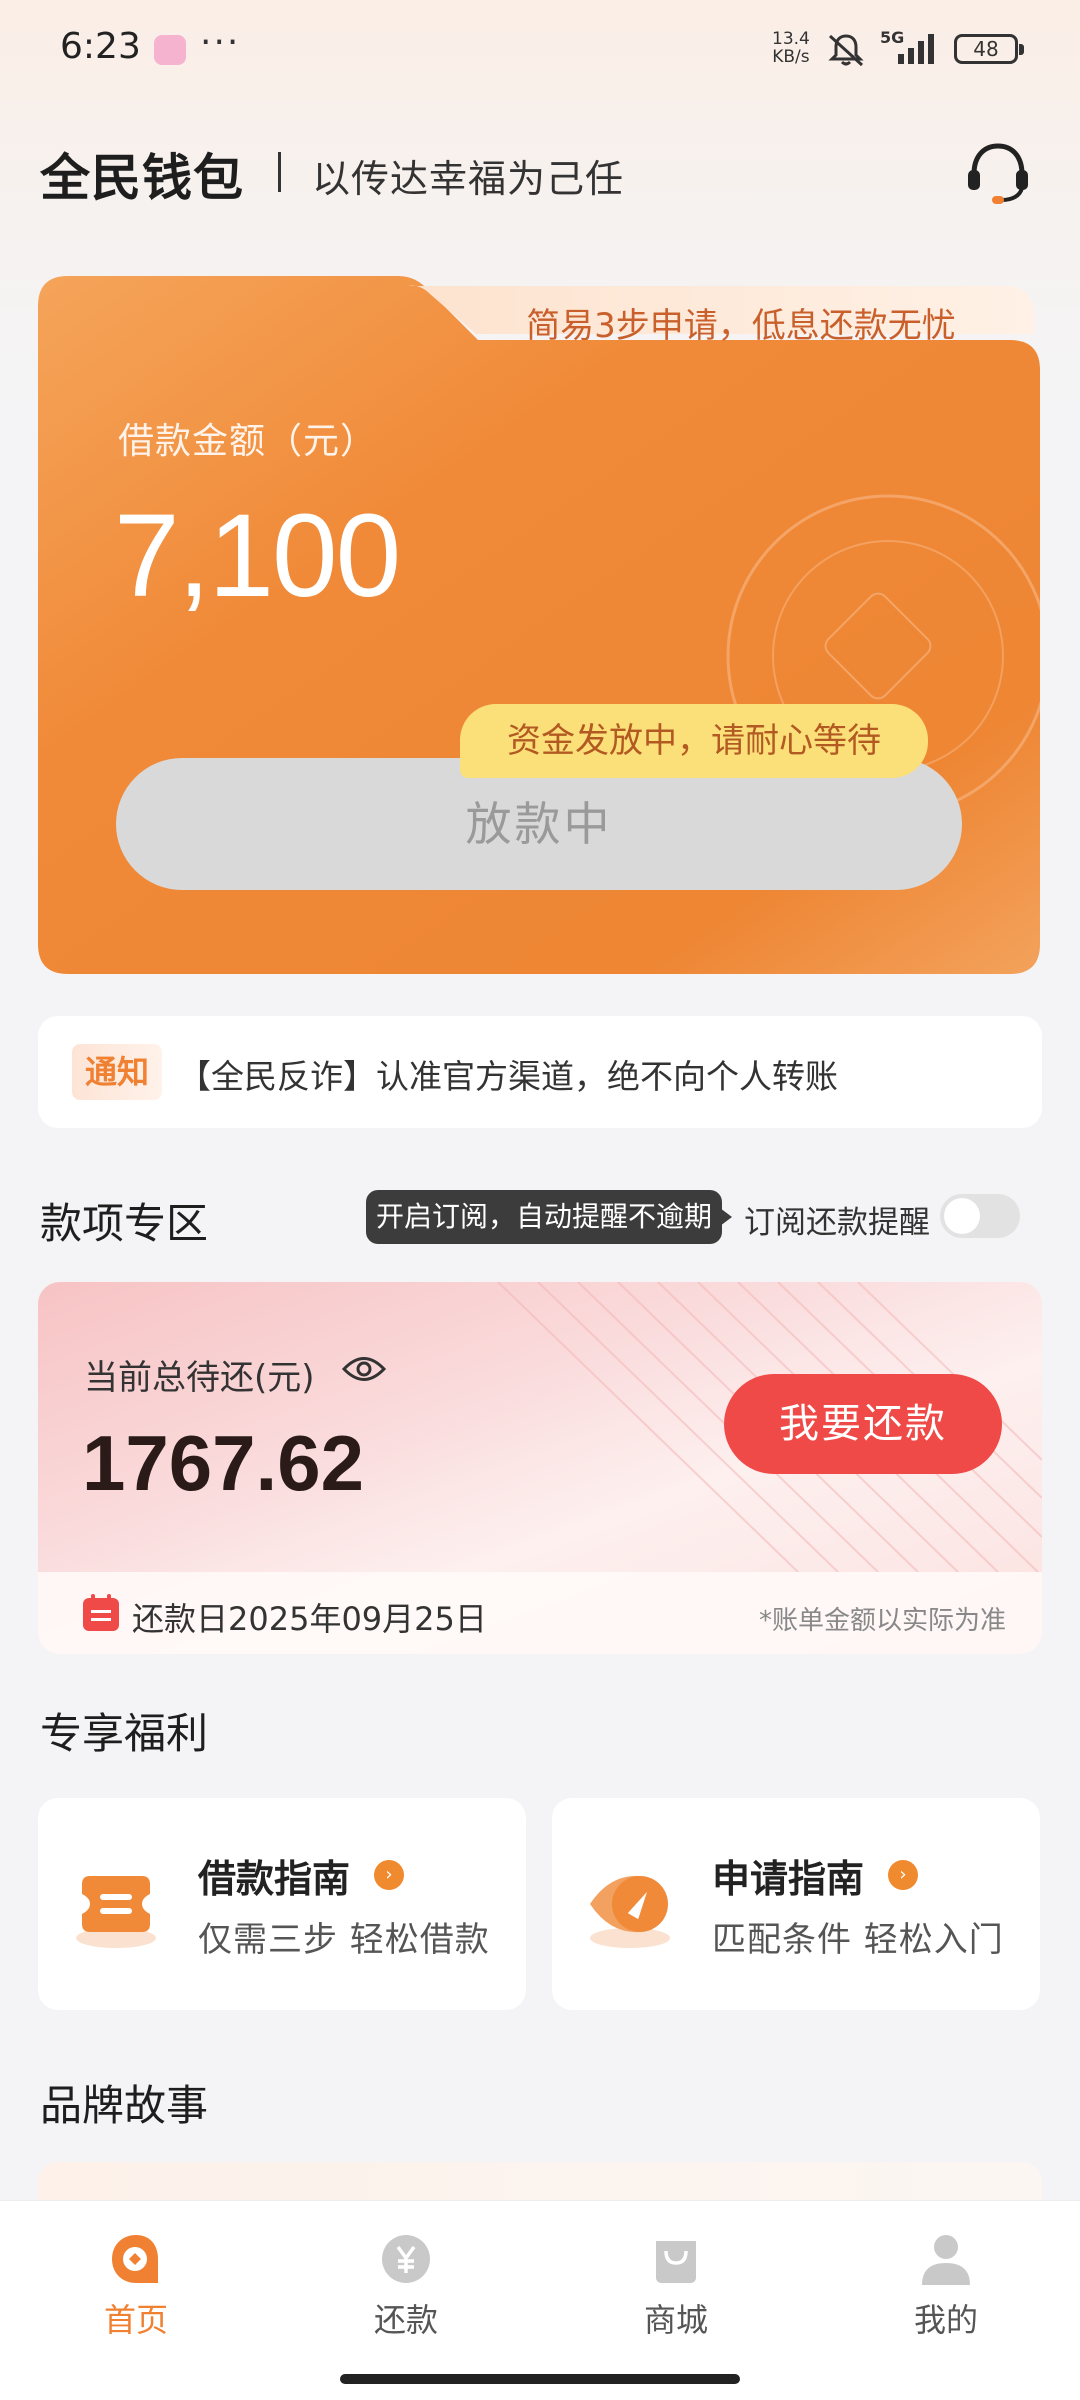 Image resolution: width=1080 pixels, height=2400 pixels. What do you see at coordinates (406, 2286) in the screenshot?
I see `nav-repay: 还款` at bounding box center [406, 2286].